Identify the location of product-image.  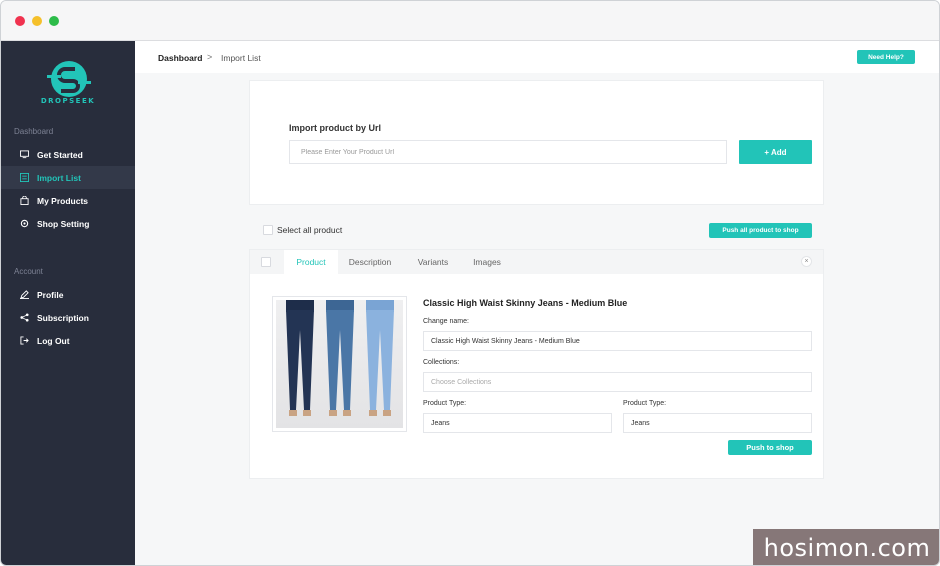
(339, 364).